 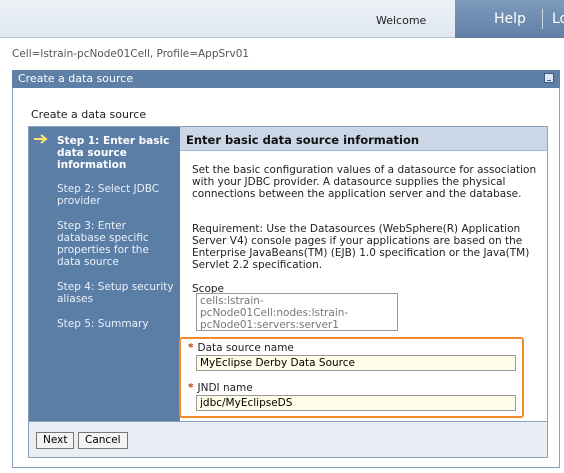 What do you see at coordinates (282, 19) in the screenshot?
I see `top-banner: Welcome Help Lo` at bounding box center [282, 19].